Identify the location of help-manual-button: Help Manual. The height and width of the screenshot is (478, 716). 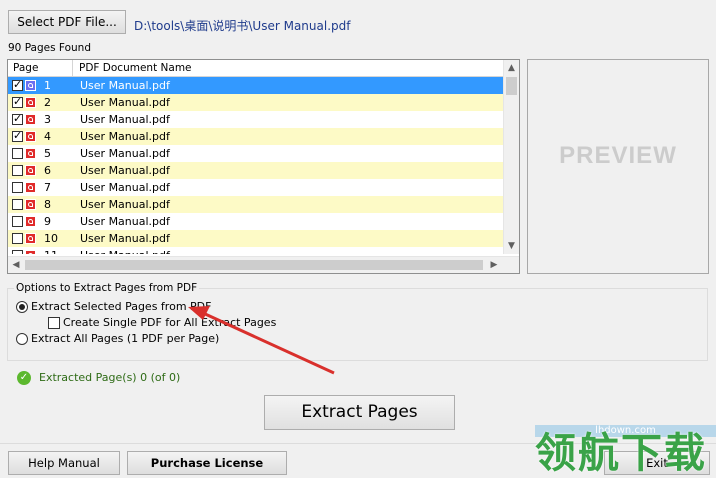
(64, 463).